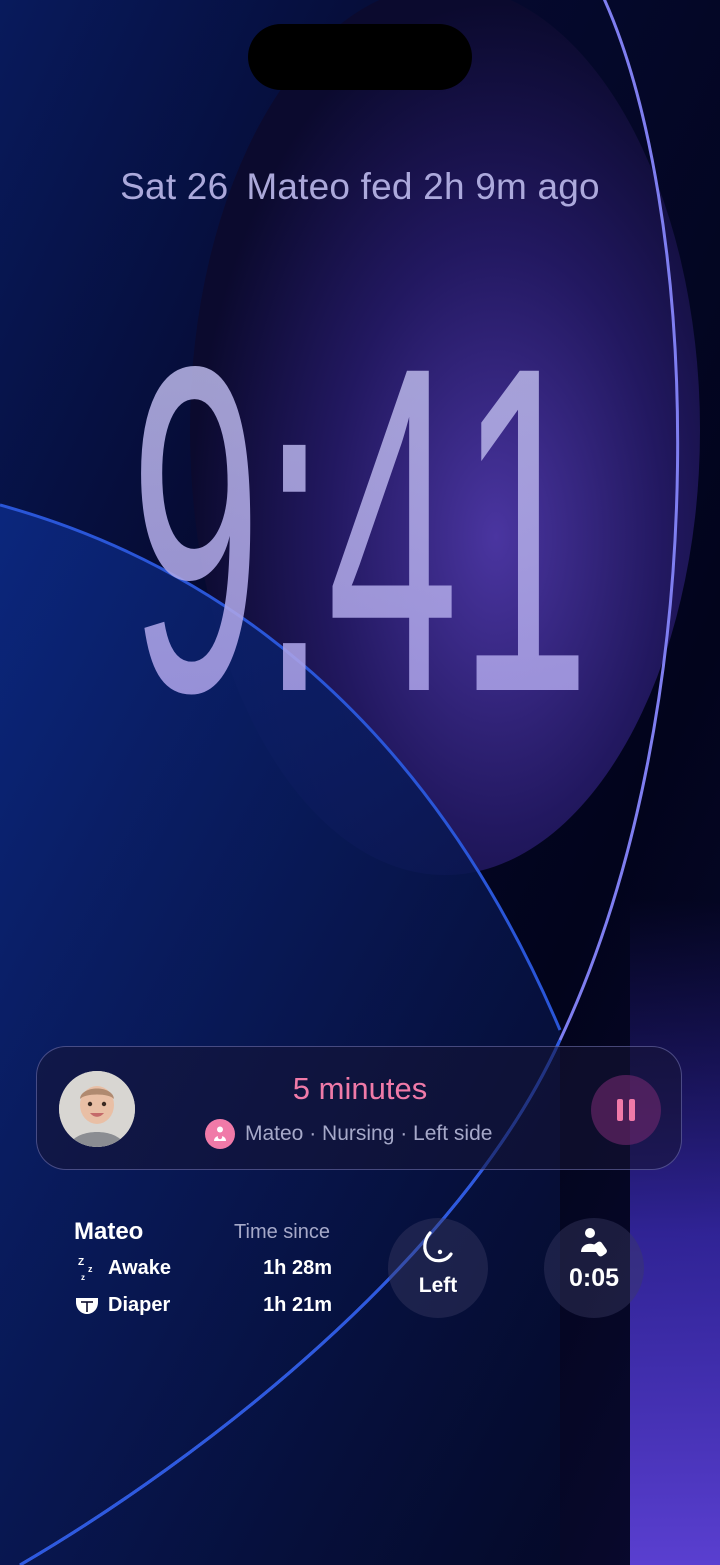  I want to click on feed-timer-widget: 0:05, so click(594, 1268).